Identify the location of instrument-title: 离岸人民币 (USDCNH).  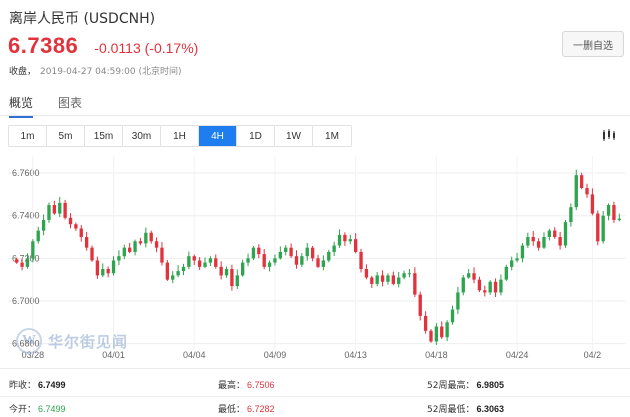
(82, 19).